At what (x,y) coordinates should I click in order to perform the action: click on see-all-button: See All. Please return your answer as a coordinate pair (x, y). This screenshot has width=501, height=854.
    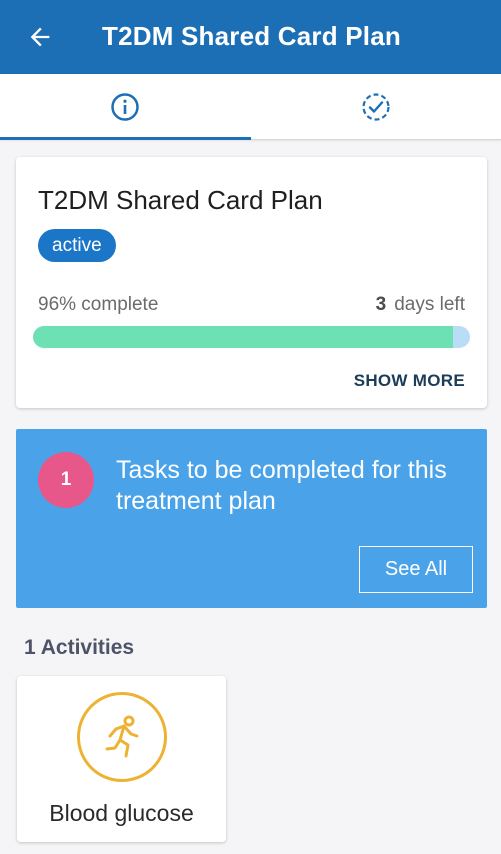
    Looking at the image, I should click on (416, 569).